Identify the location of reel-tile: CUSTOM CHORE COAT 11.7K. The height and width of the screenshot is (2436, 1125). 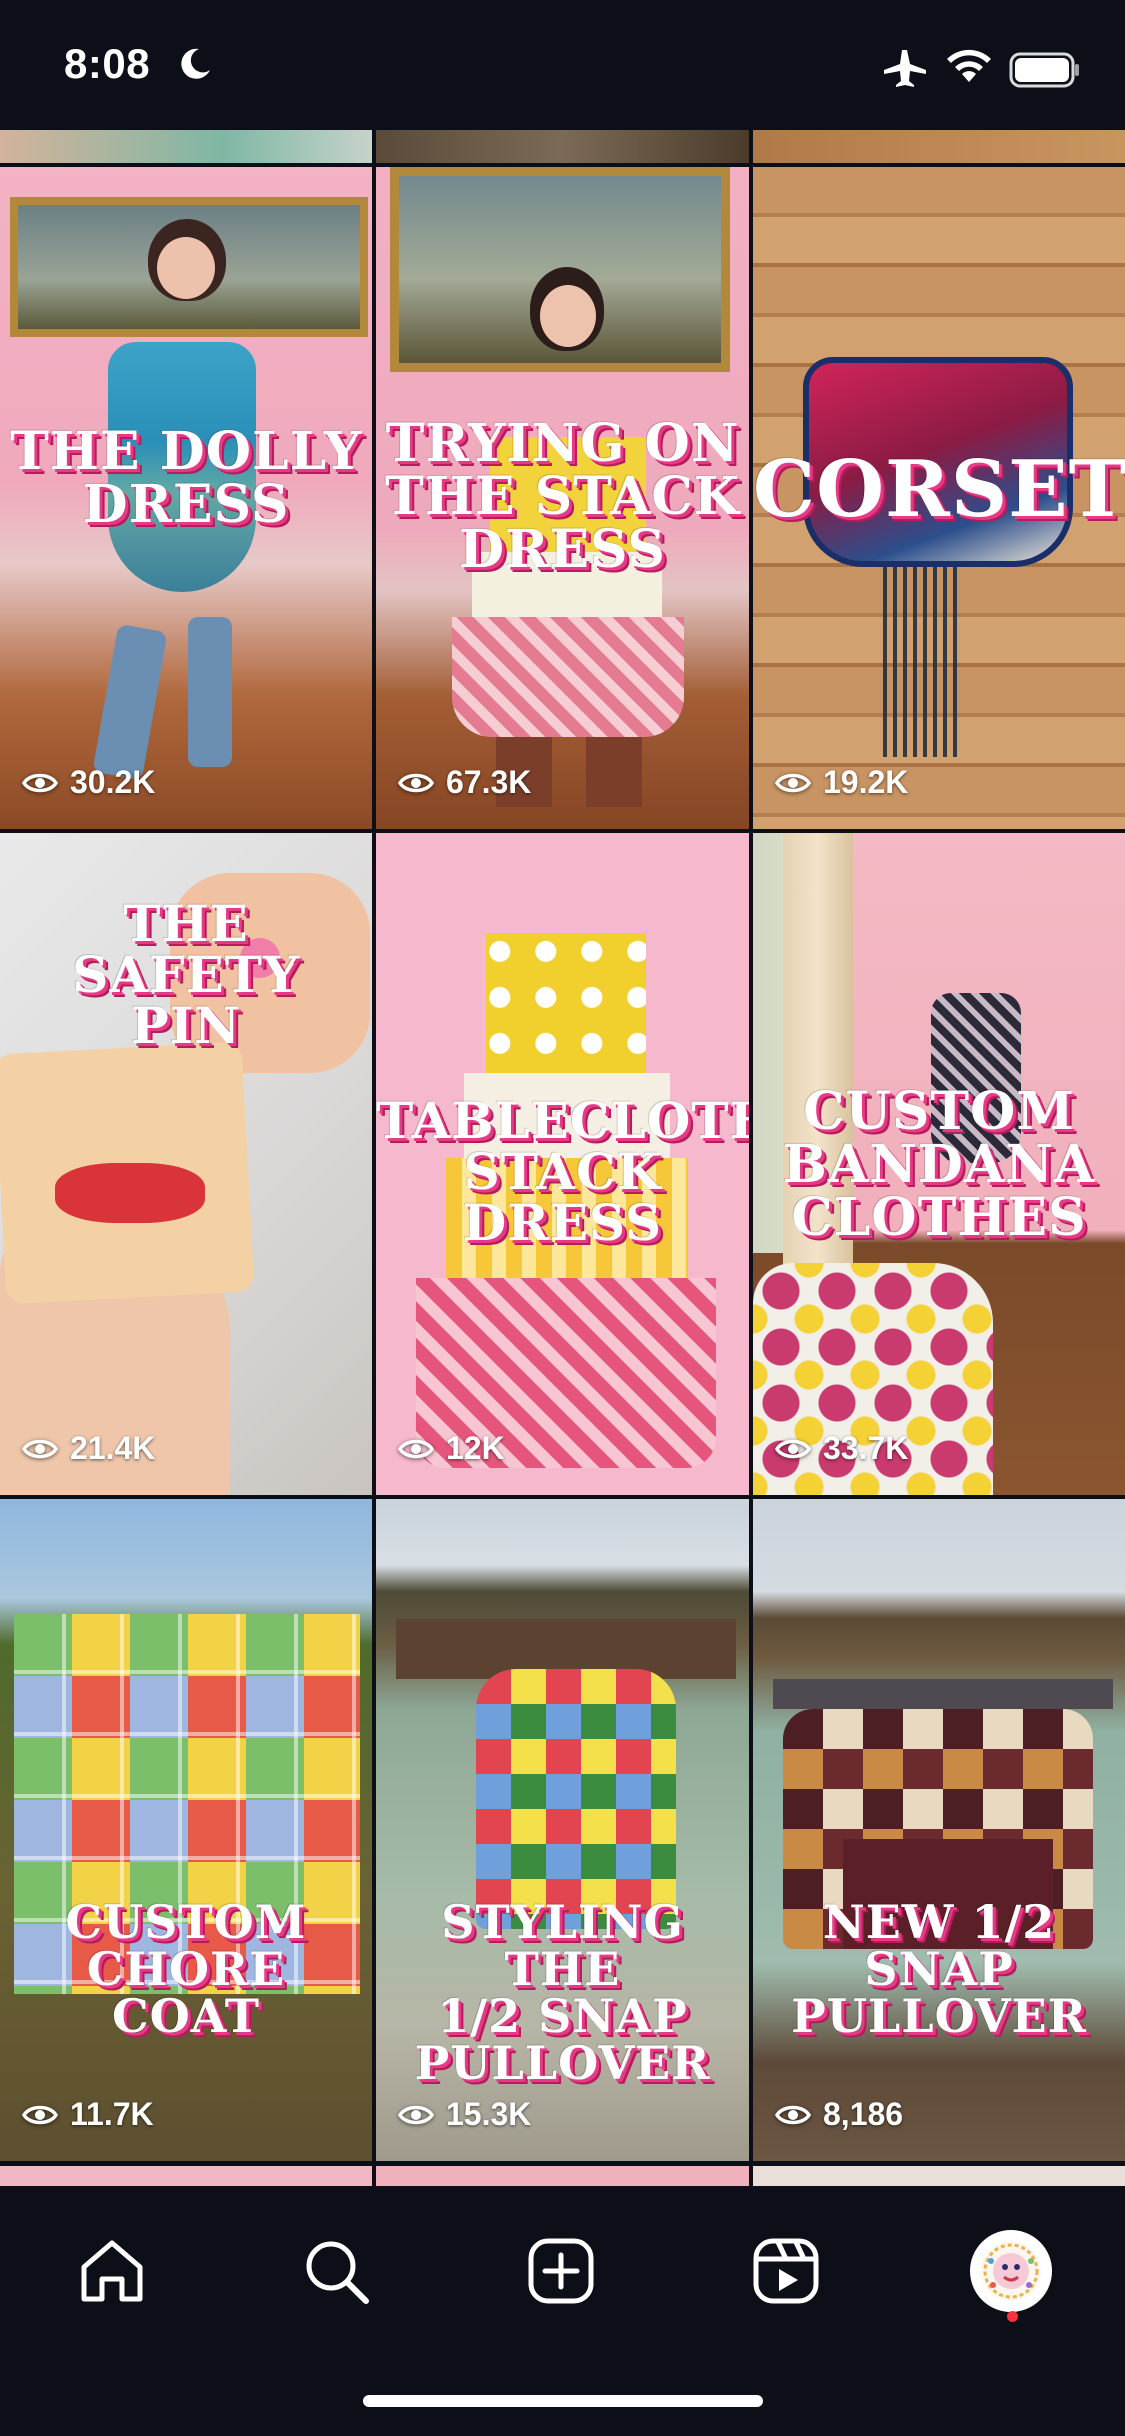
(186, 1830).